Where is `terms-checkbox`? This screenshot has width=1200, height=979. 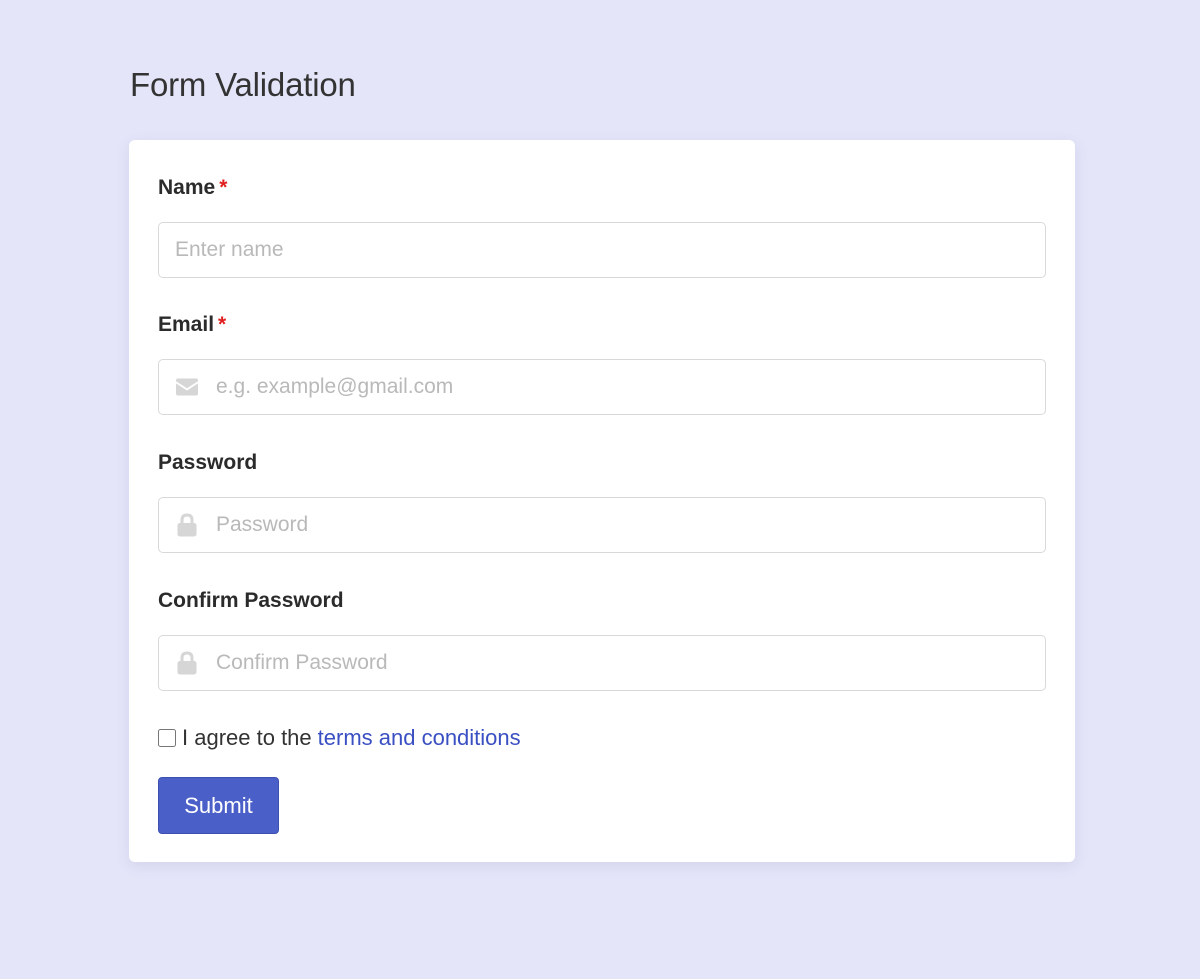 terms-checkbox is located at coordinates (167, 738).